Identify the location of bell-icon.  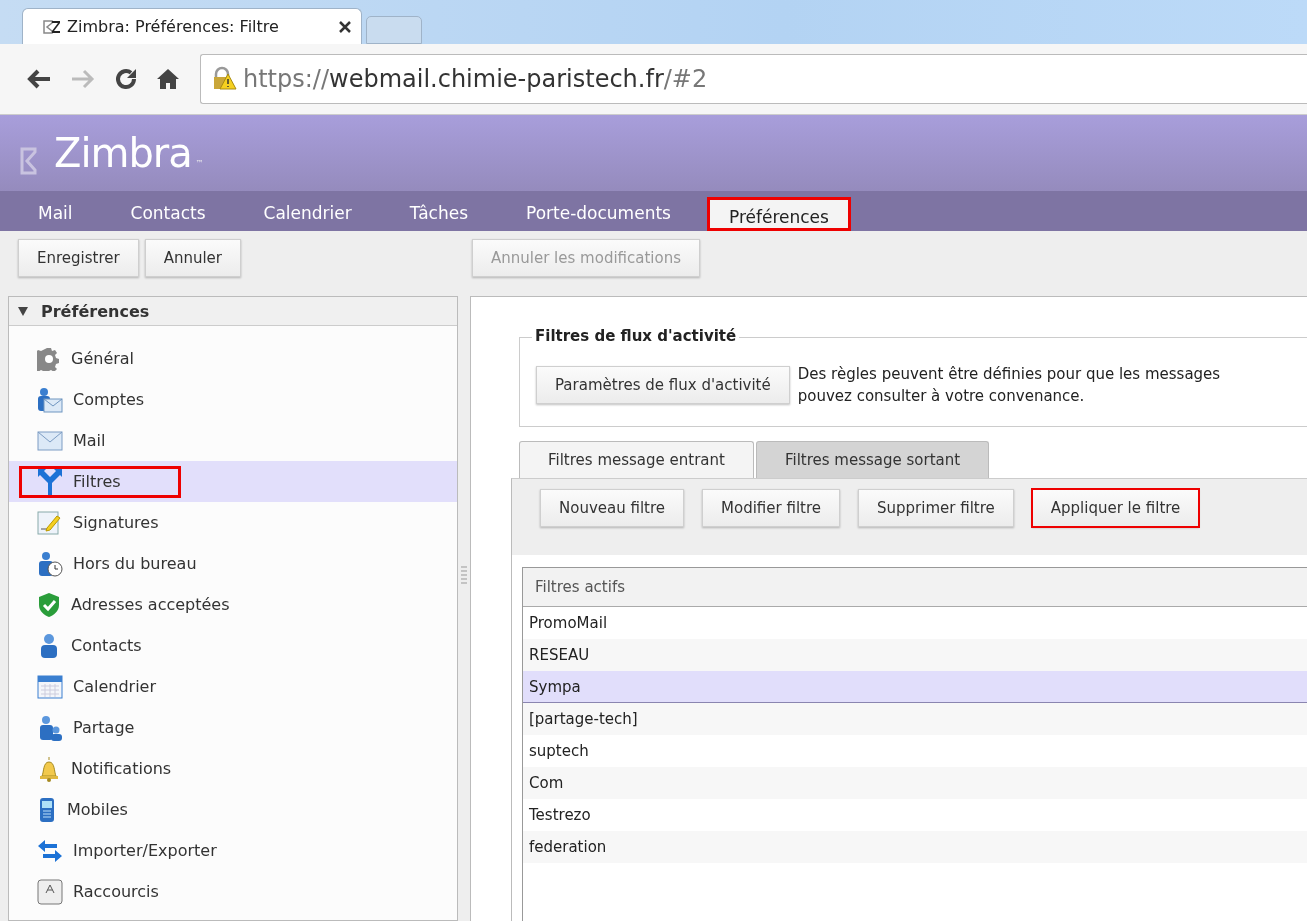
(49, 768).